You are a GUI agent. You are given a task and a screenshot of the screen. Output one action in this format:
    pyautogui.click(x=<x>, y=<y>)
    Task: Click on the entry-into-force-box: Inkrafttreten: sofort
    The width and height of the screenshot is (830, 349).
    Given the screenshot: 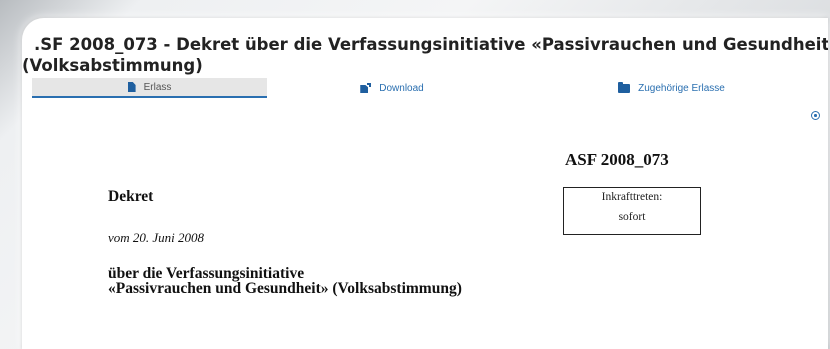 What is the action you would take?
    pyautogui.click(x=632, y=211)
    